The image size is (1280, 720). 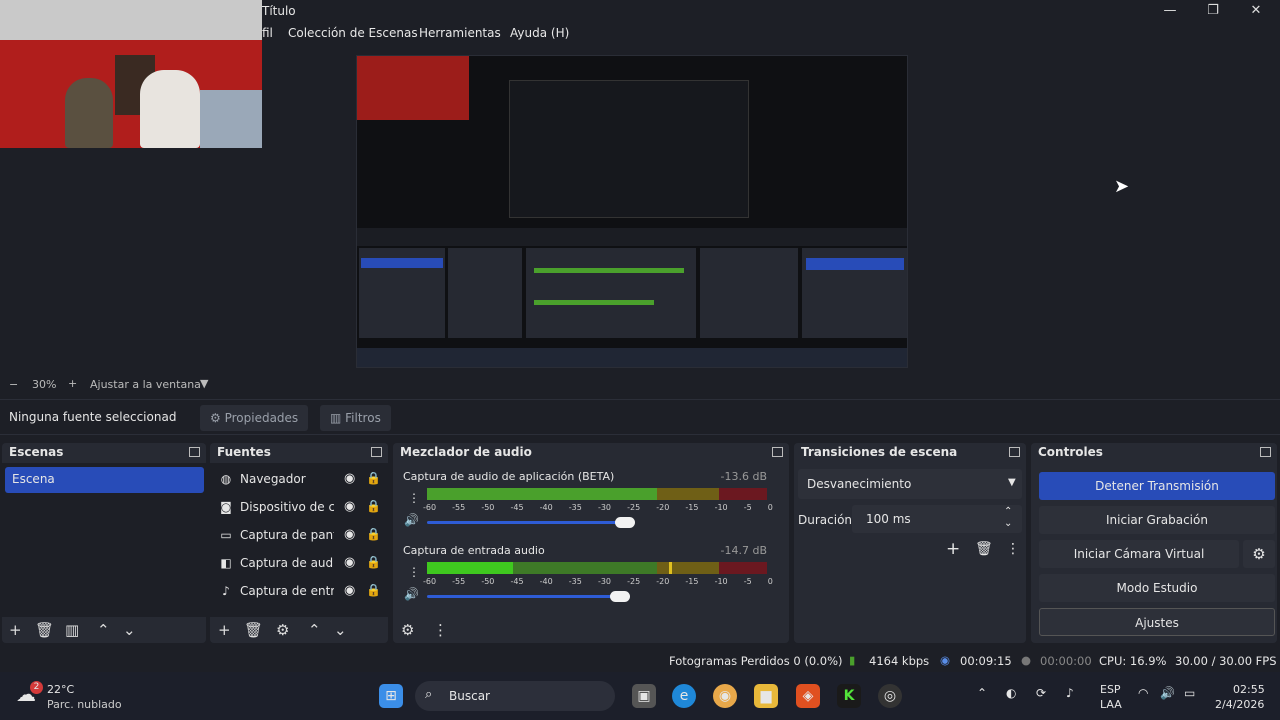 What do you see at coordinates (72, 630) in the screenshot?
I see `filter-icon: ▥` at bounding box center [72, 630].